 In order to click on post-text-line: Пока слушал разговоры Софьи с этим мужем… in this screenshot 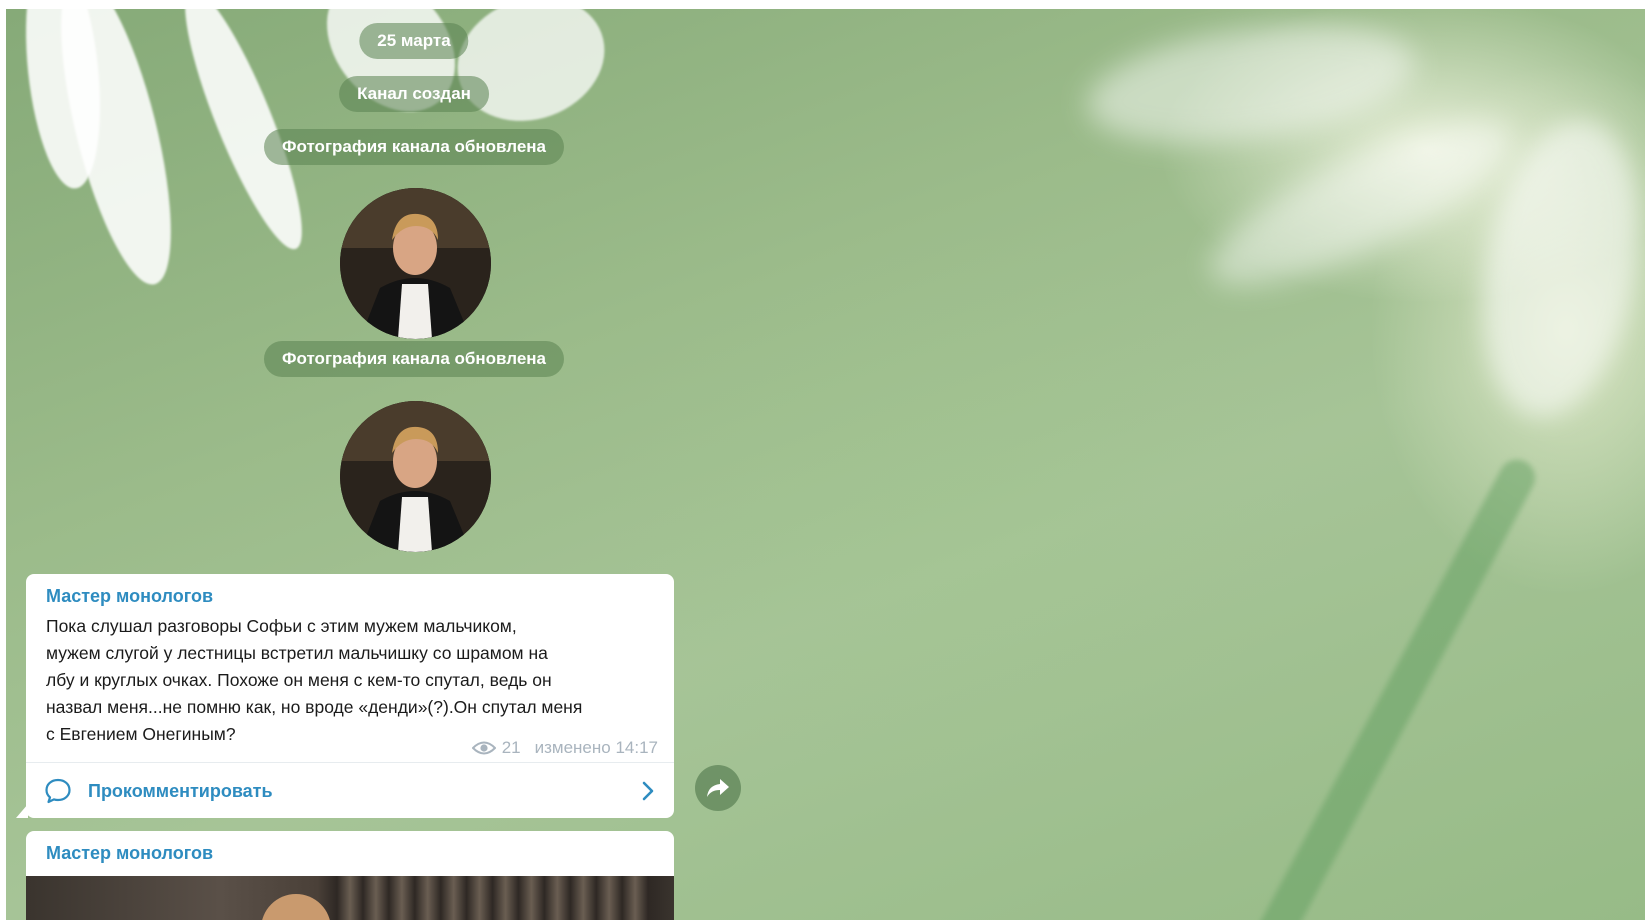, I will do `click(281, 626)`.